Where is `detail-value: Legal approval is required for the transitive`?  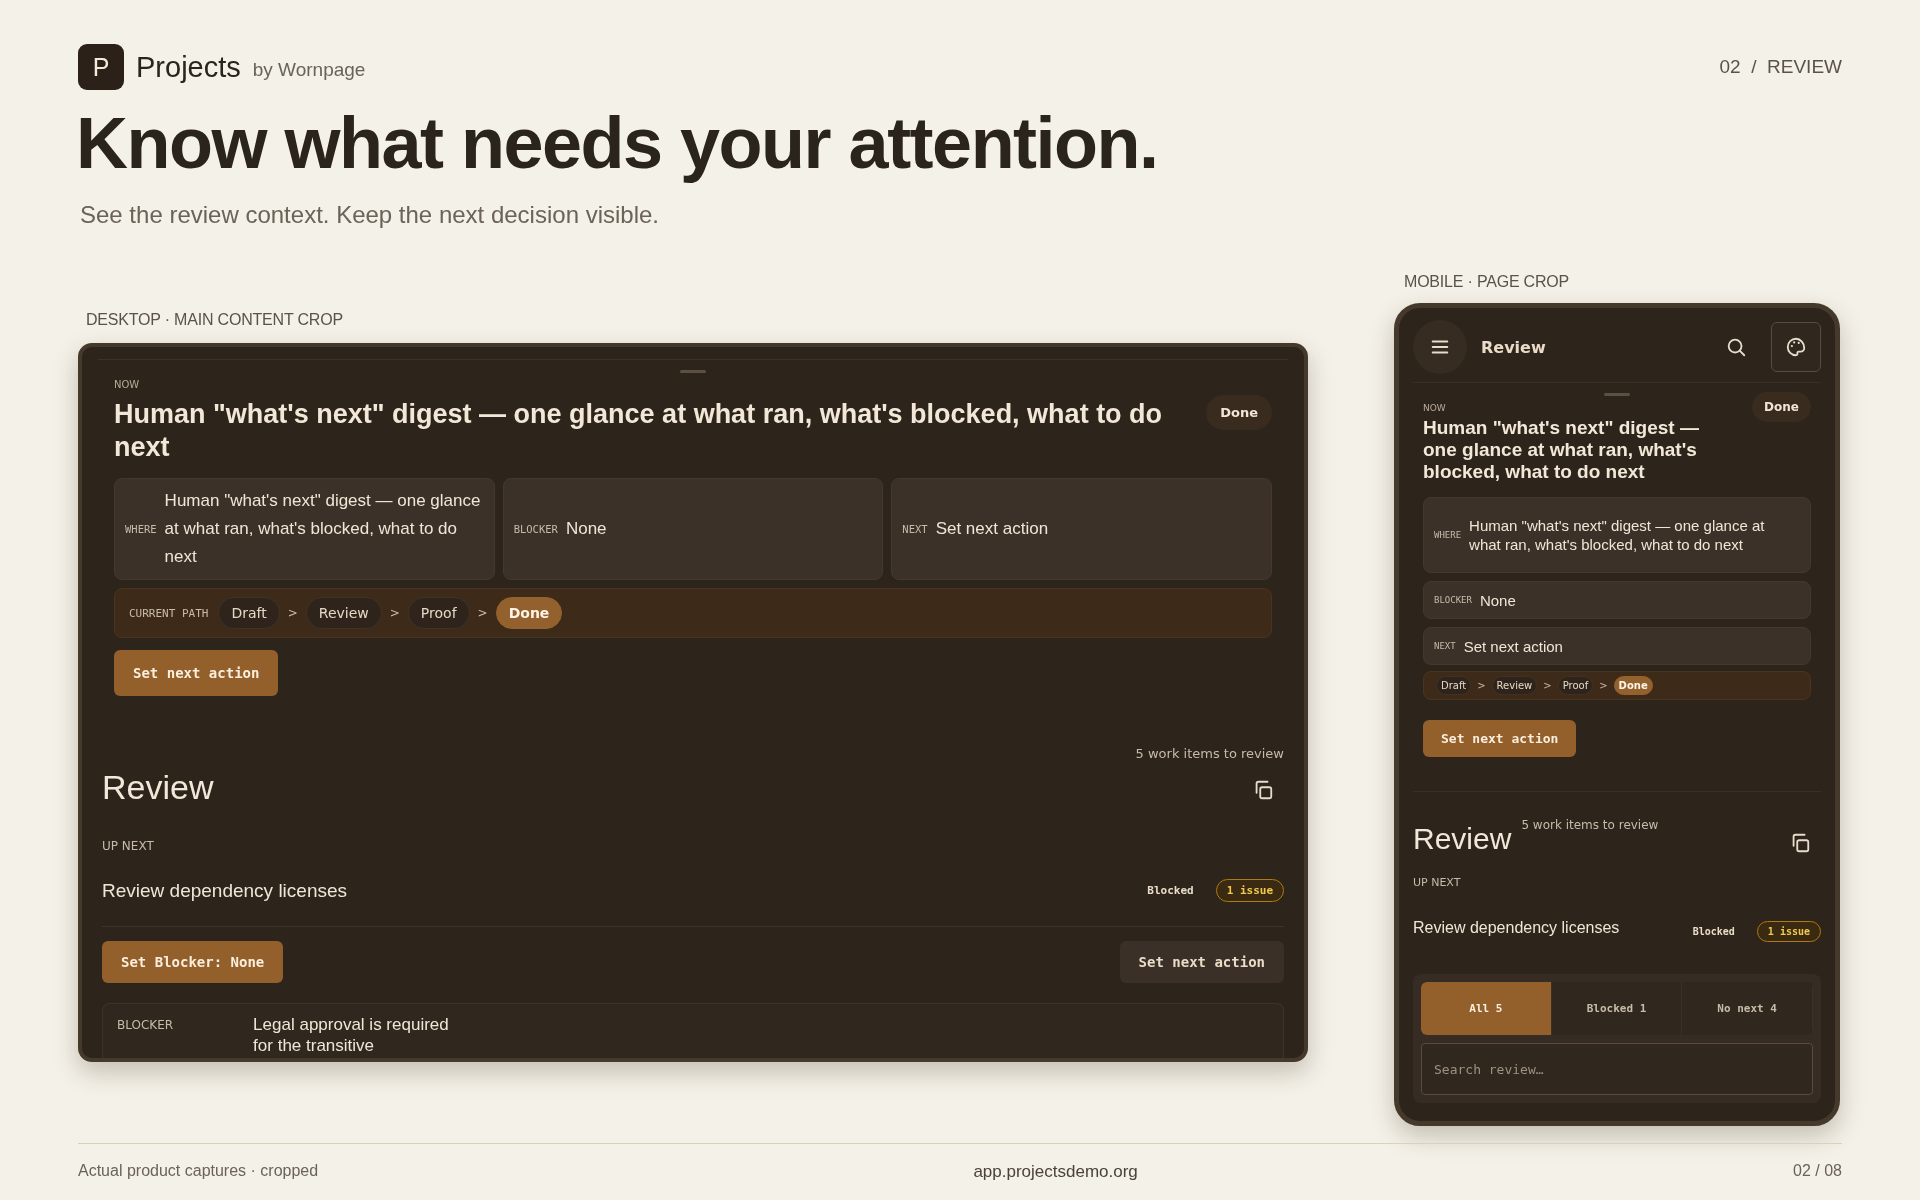 detail-value: Legal approval is required for the transitive is located at coordinates (351, 1035).